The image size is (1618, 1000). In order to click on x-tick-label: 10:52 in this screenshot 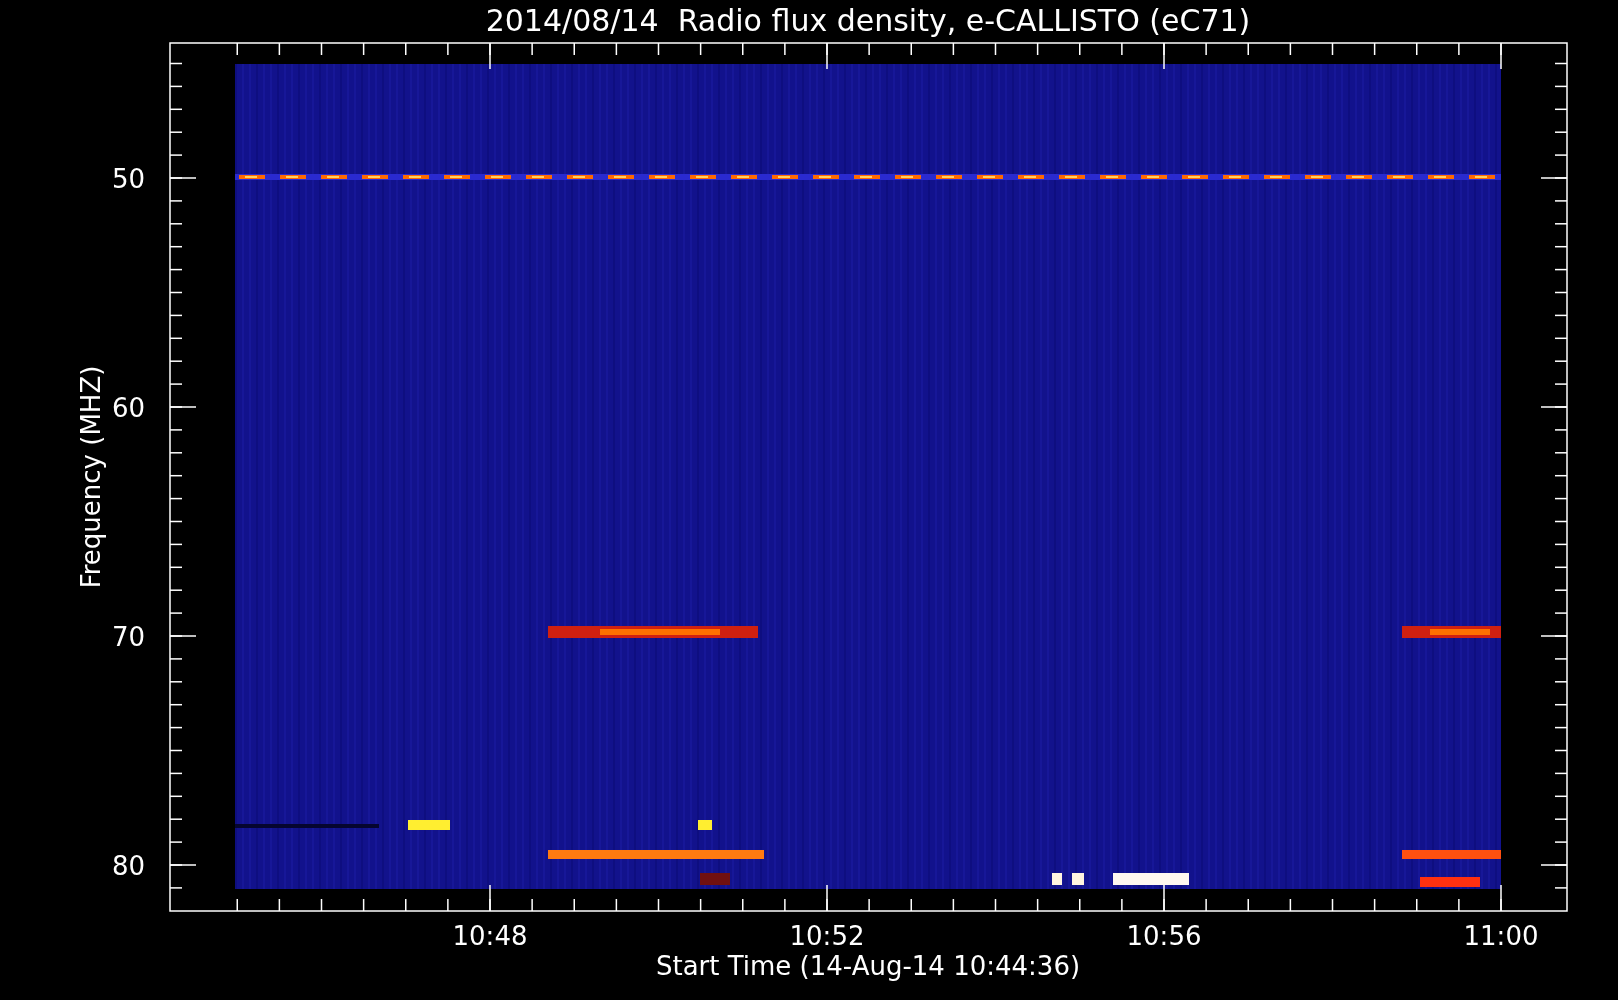, I will do `click(827, 936)`.